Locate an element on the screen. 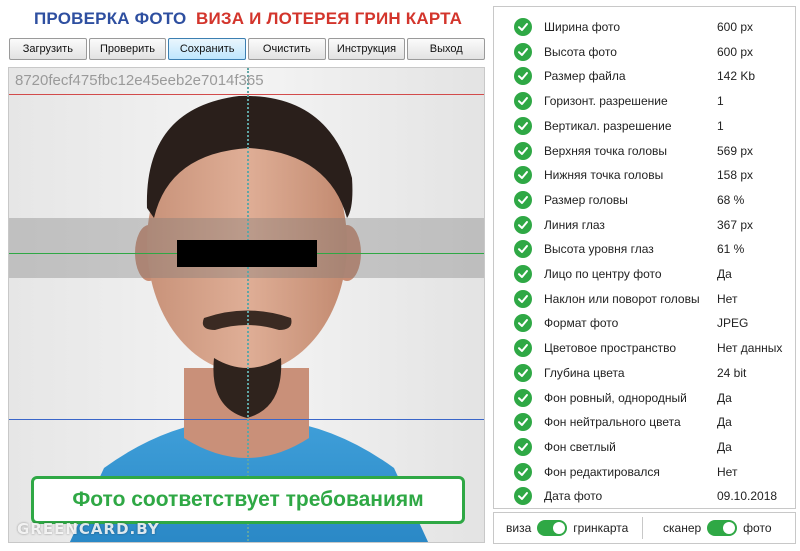  check-row: Глубина цвета 24 bit is located at coordinates (644, 373).